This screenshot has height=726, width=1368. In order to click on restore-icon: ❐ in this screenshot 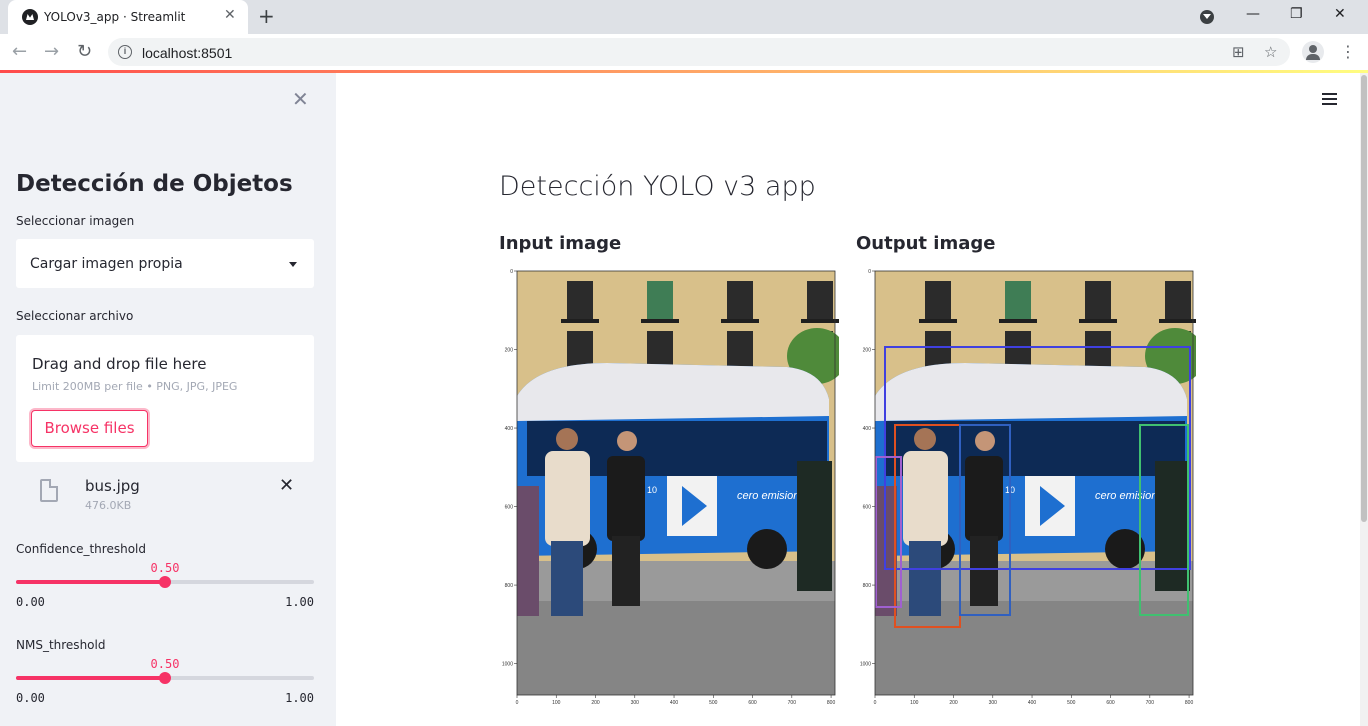, I will do `click(1296, 14)`.